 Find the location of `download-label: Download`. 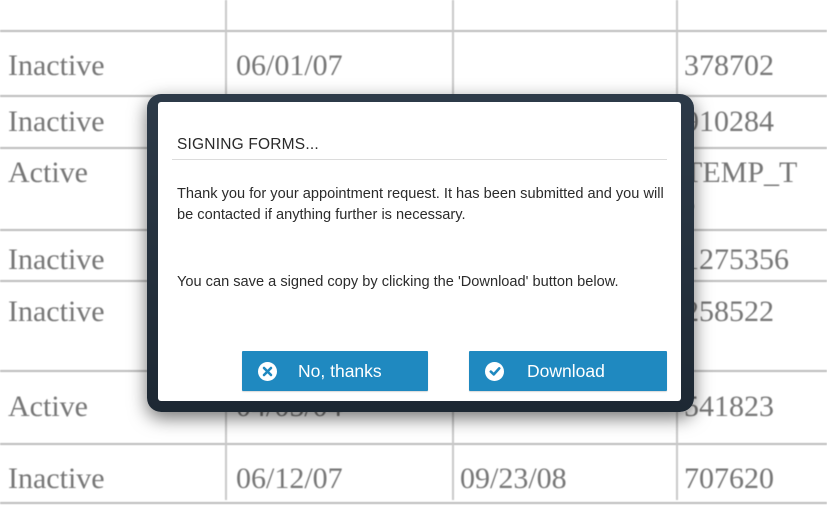

download-label: Download is located at coordinates (566, 370).